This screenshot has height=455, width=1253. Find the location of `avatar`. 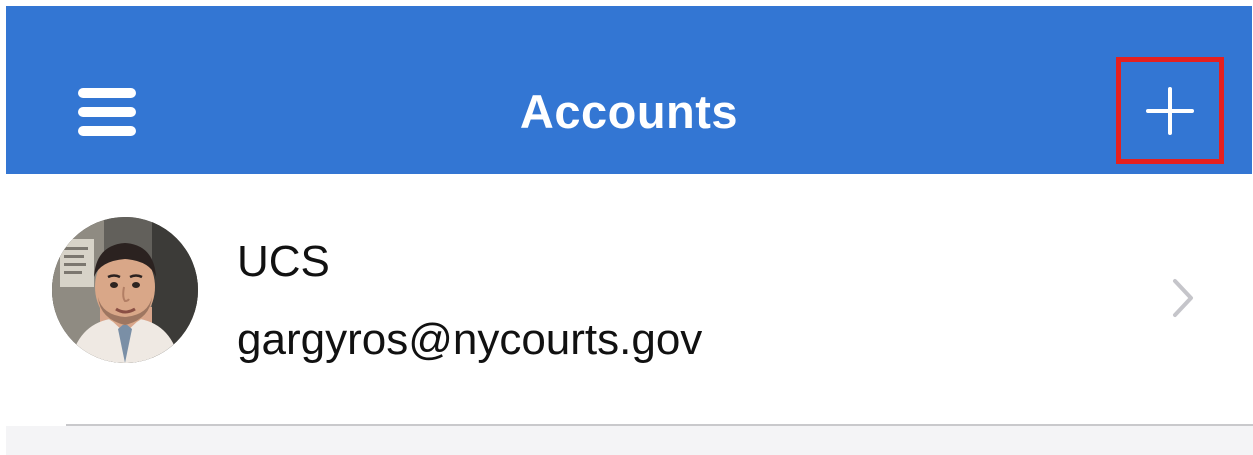

avatar is located at coordinates (125, 290).